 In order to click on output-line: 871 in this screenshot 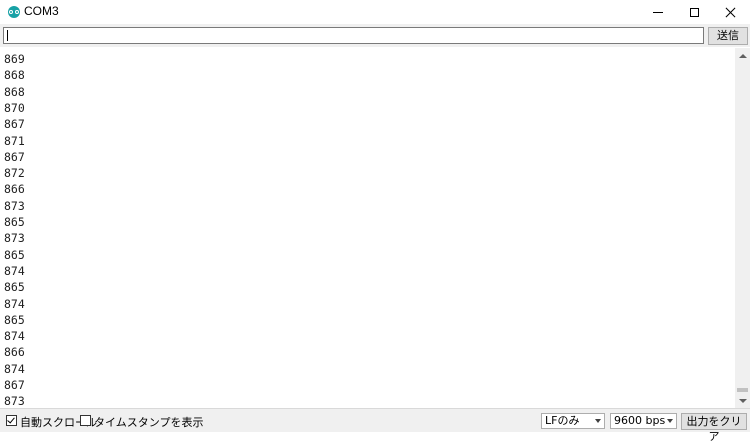, I will do `click(14, 140)`.